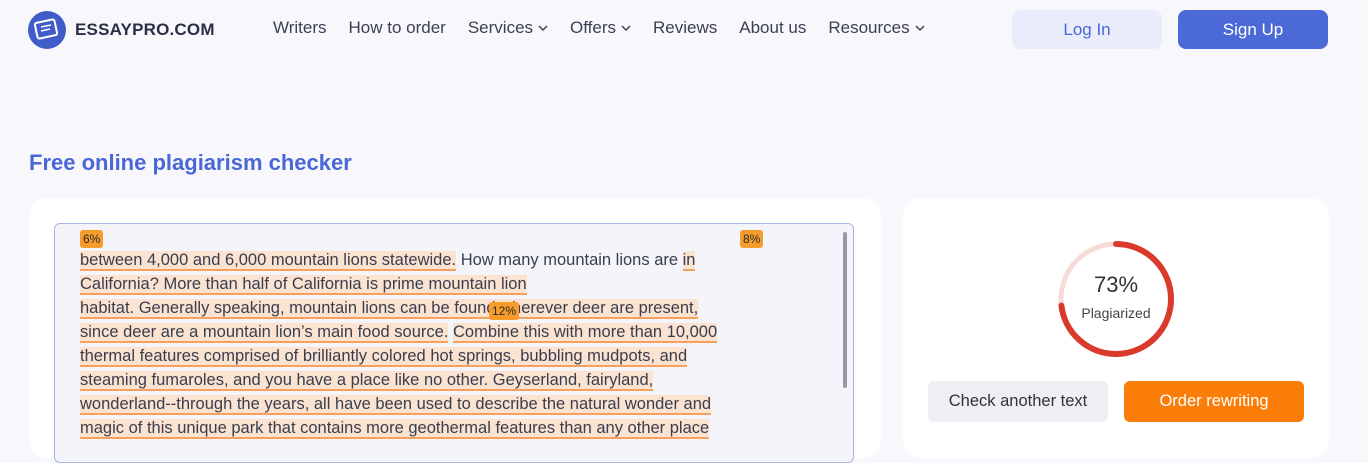 The height and width of the screenshot is (463, 1368). Describe the element at coordinates (689, 261) in the screenshot. I see `matched-text-segment: in` at that location.